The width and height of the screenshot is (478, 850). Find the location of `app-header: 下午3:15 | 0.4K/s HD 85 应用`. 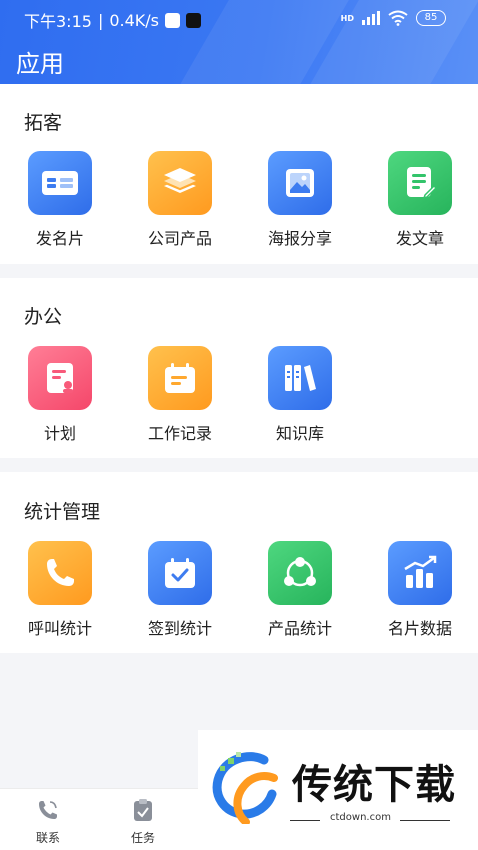

app-header: 下午3:15 | 0.4K/s HD 85 应用 is located at coordinates (239, 42).